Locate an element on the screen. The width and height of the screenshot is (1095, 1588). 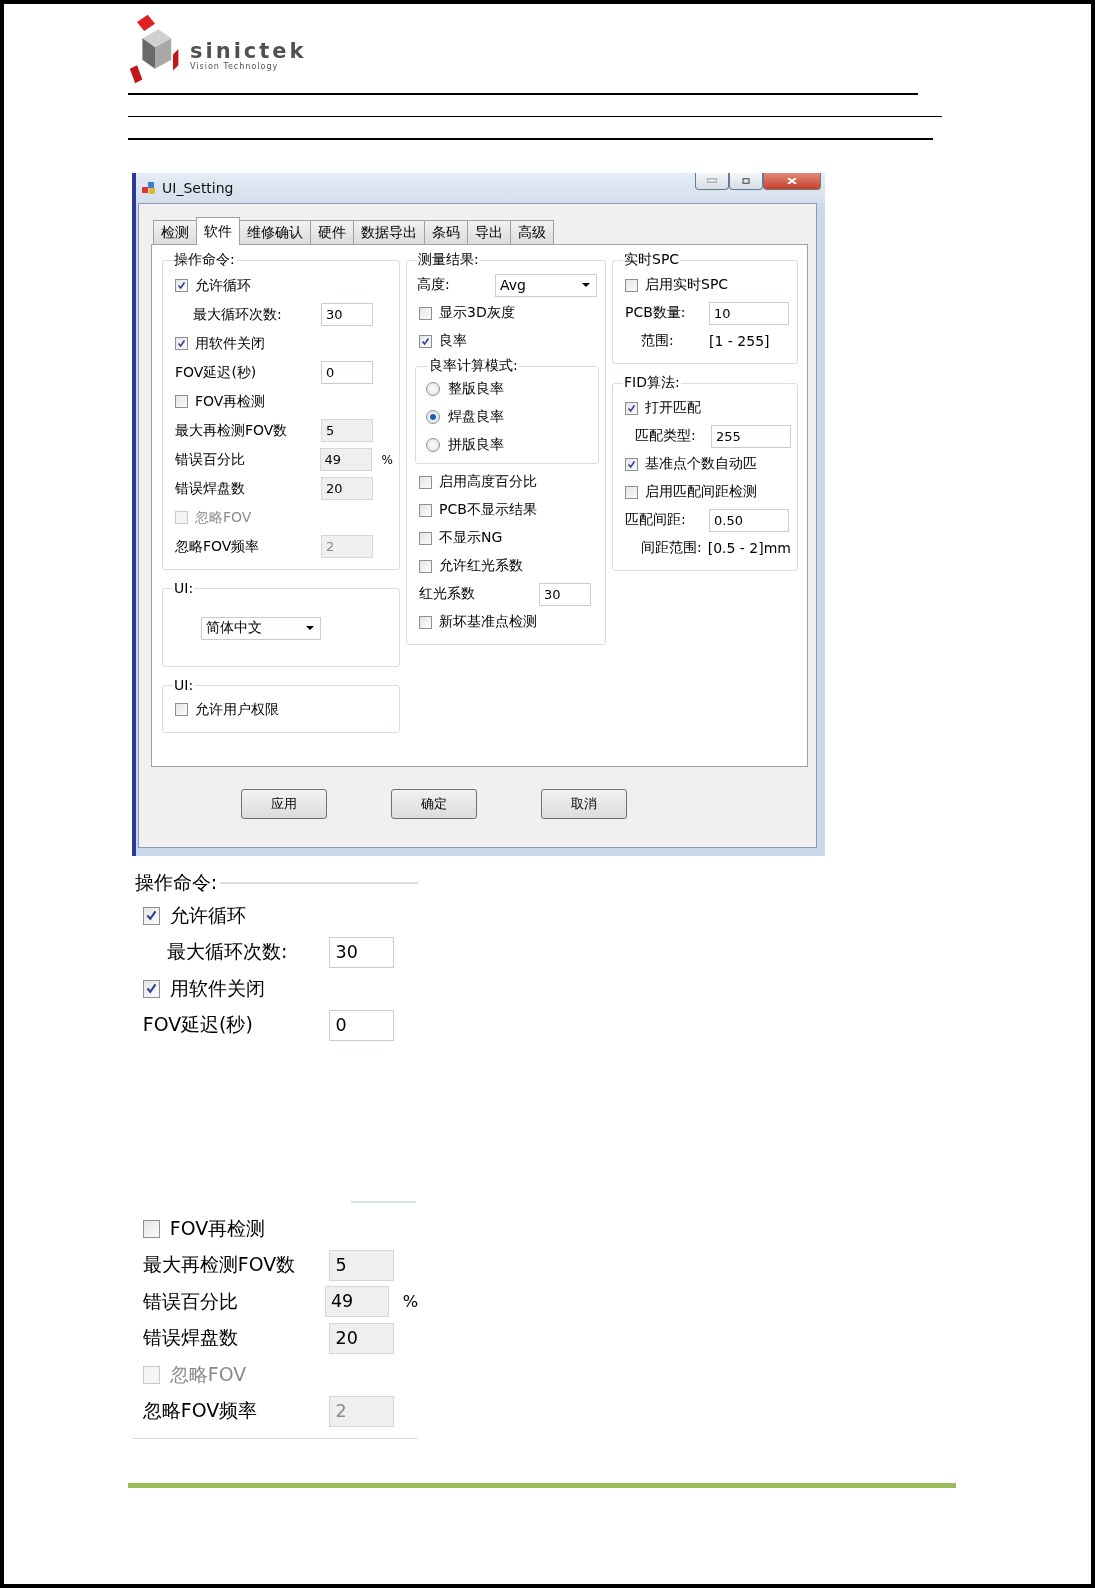
field-label: 高度: is located at coordinates (433, 285).